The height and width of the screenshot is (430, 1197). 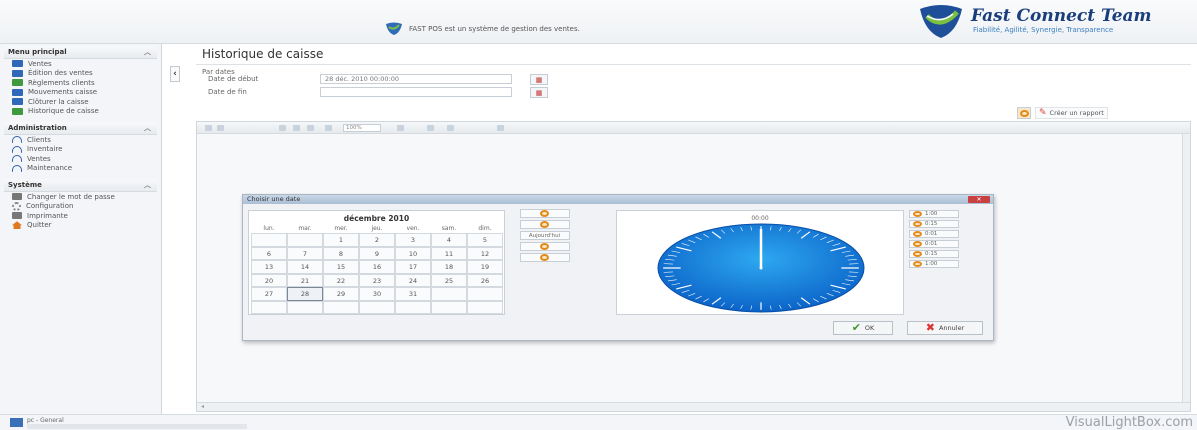 I want to click on viewer-toolbar: 100%, so click(x=693, y=128).